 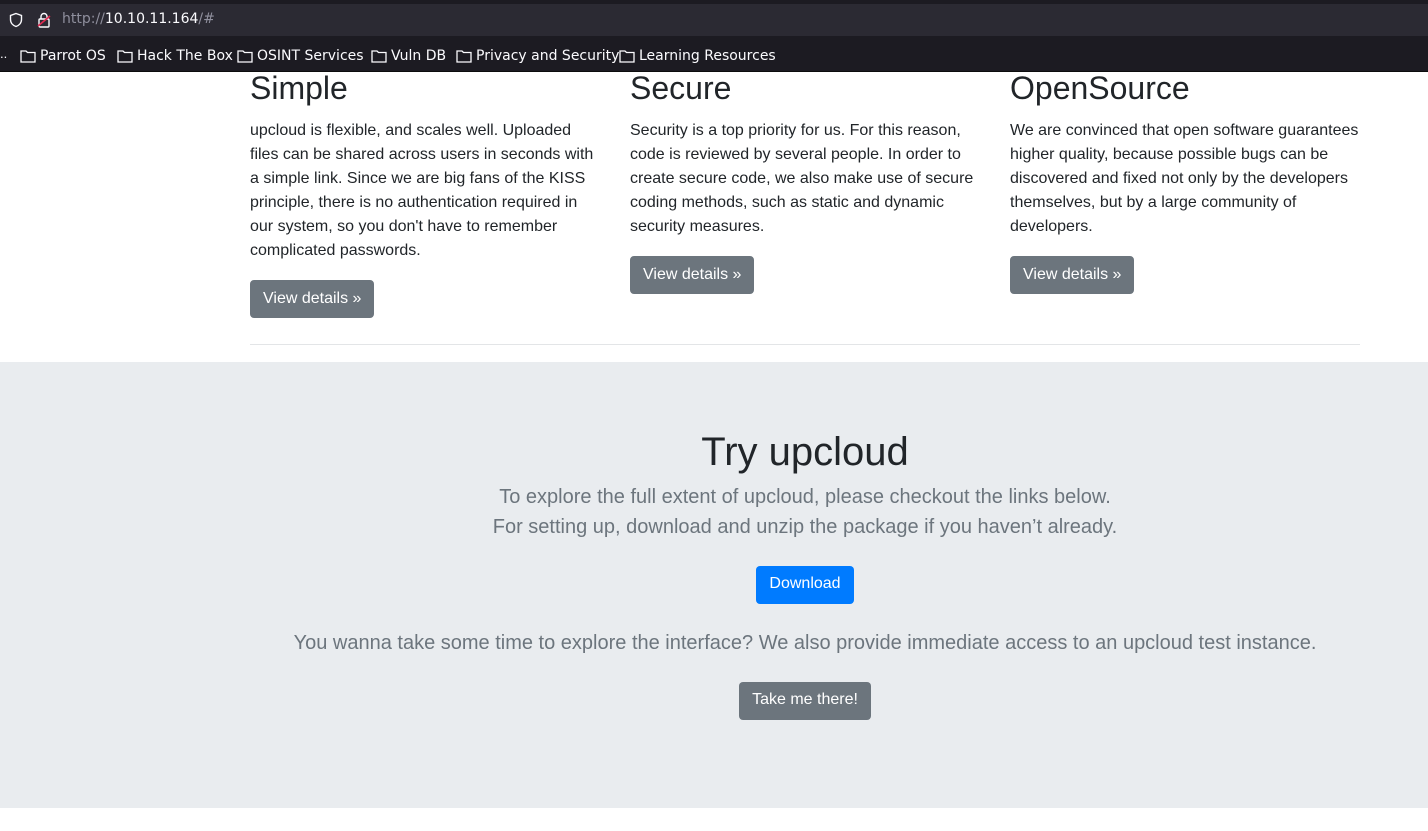 I want to click on bookmark-hack-the-box: Hack The Box, so click(x=175, y=56).